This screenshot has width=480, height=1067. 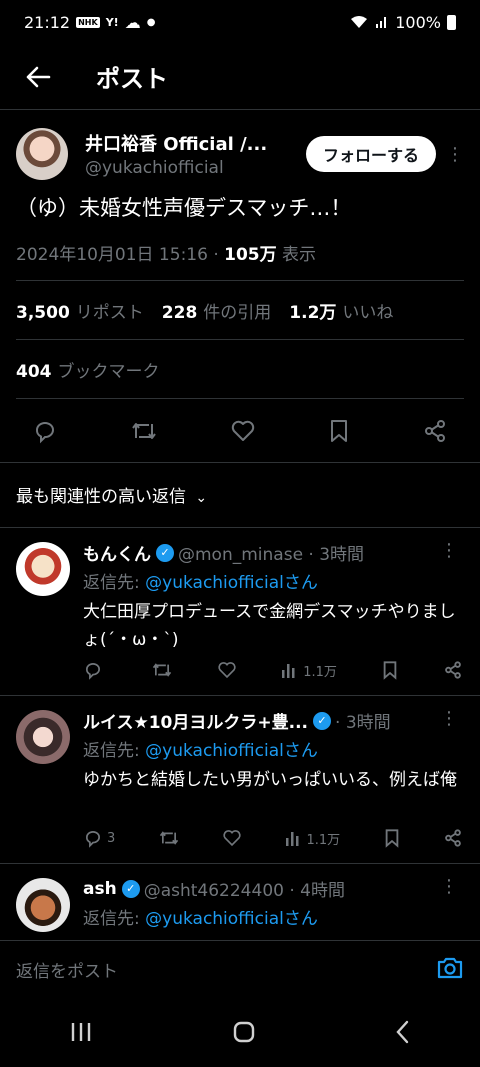 I want to click on sort-replies-dropdown: 最も関連性の高い返信 ⌄, so click(x=111, y=494).